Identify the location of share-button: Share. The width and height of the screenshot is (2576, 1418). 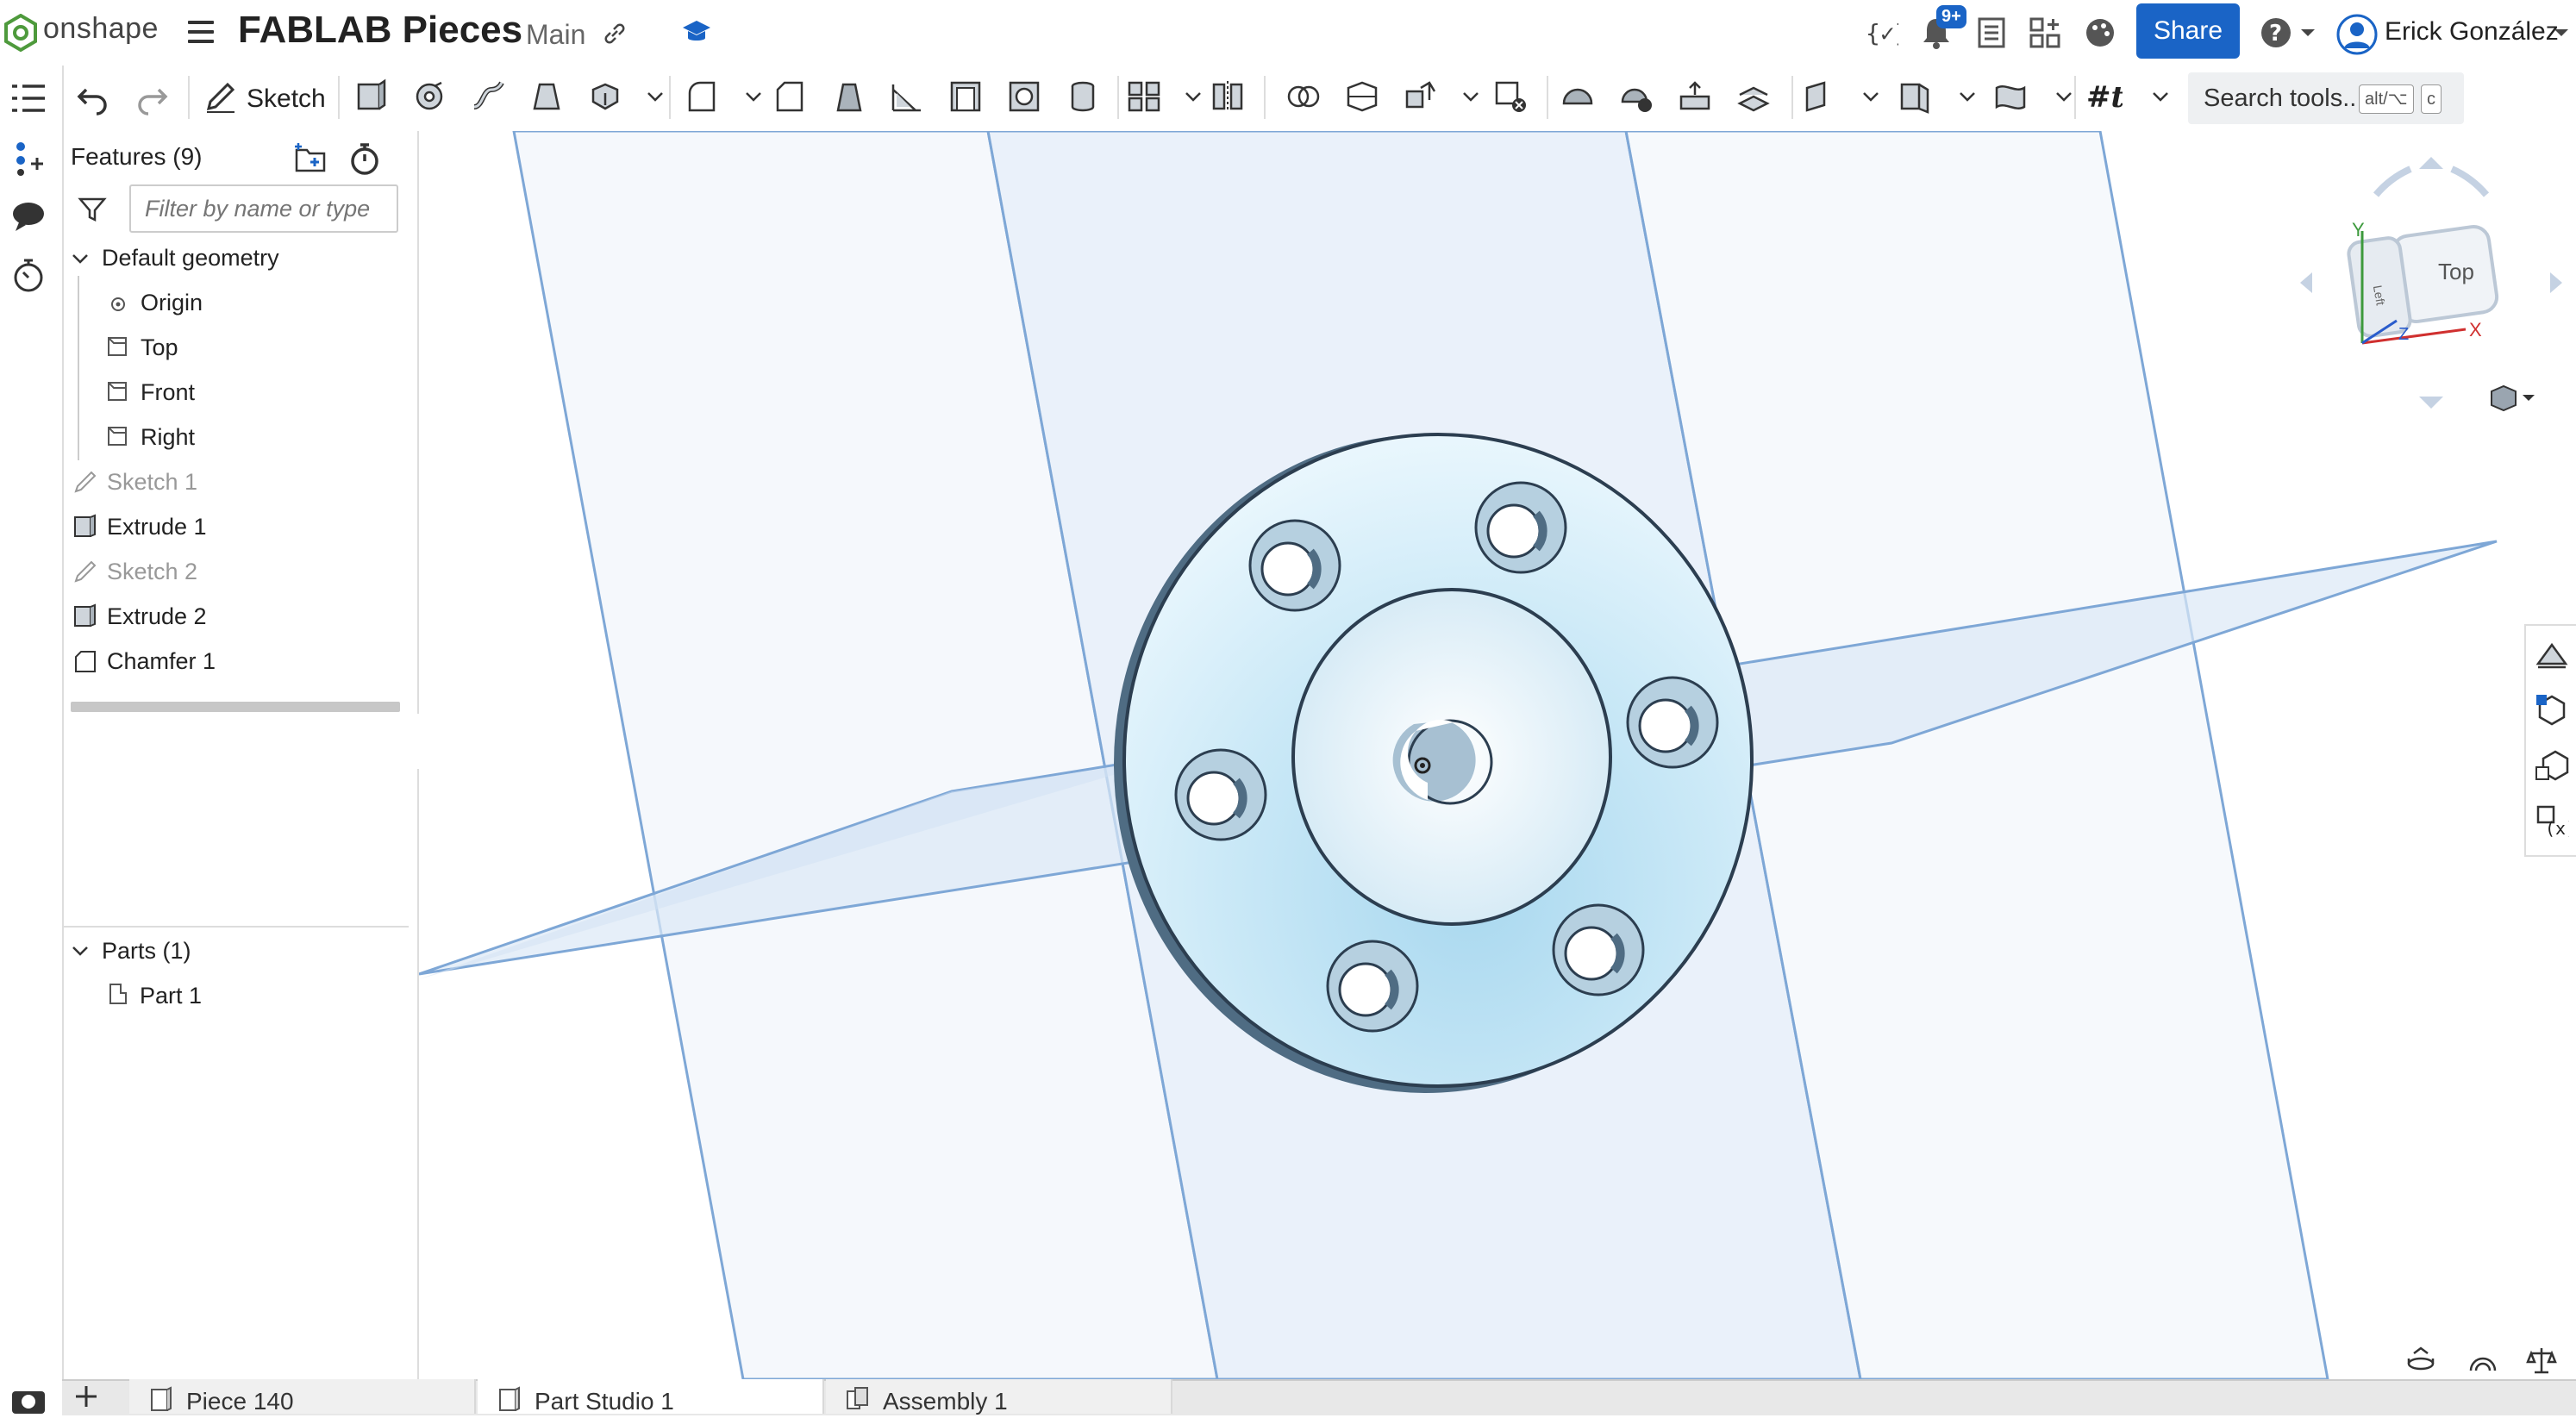
(2188, 31).